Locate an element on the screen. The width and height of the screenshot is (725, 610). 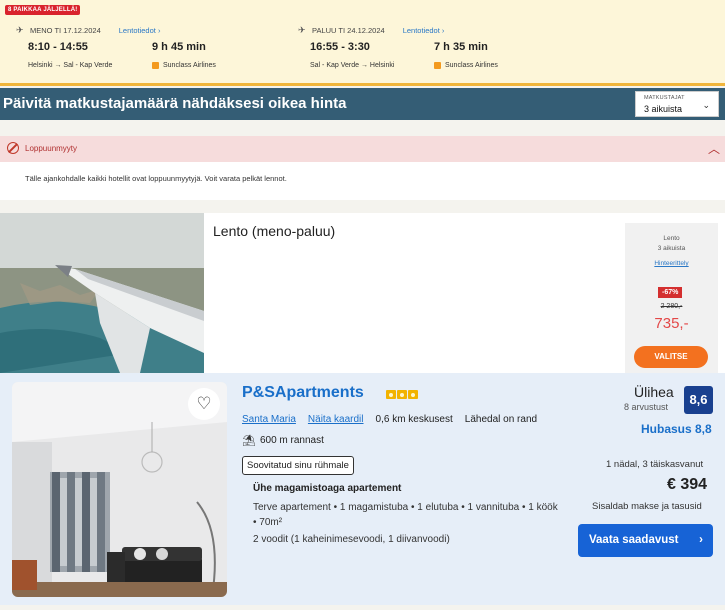
old-price: 2 280,- is located at coordinates (671, 306).